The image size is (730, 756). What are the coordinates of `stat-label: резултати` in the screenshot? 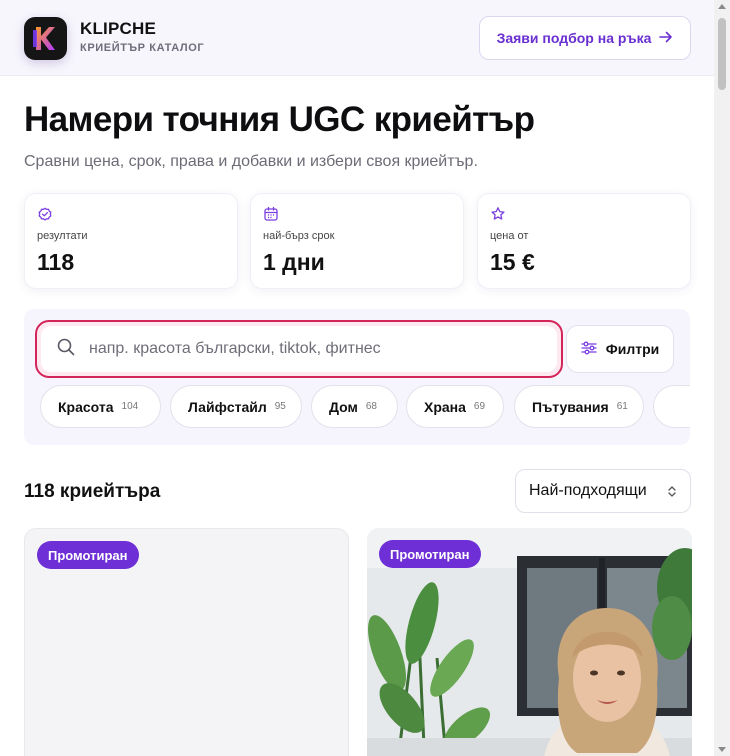 It's located at (62, 236).